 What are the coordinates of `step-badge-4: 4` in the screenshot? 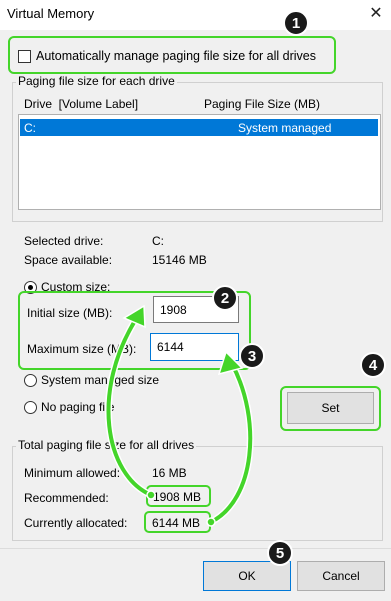 It's located at (373, 365).